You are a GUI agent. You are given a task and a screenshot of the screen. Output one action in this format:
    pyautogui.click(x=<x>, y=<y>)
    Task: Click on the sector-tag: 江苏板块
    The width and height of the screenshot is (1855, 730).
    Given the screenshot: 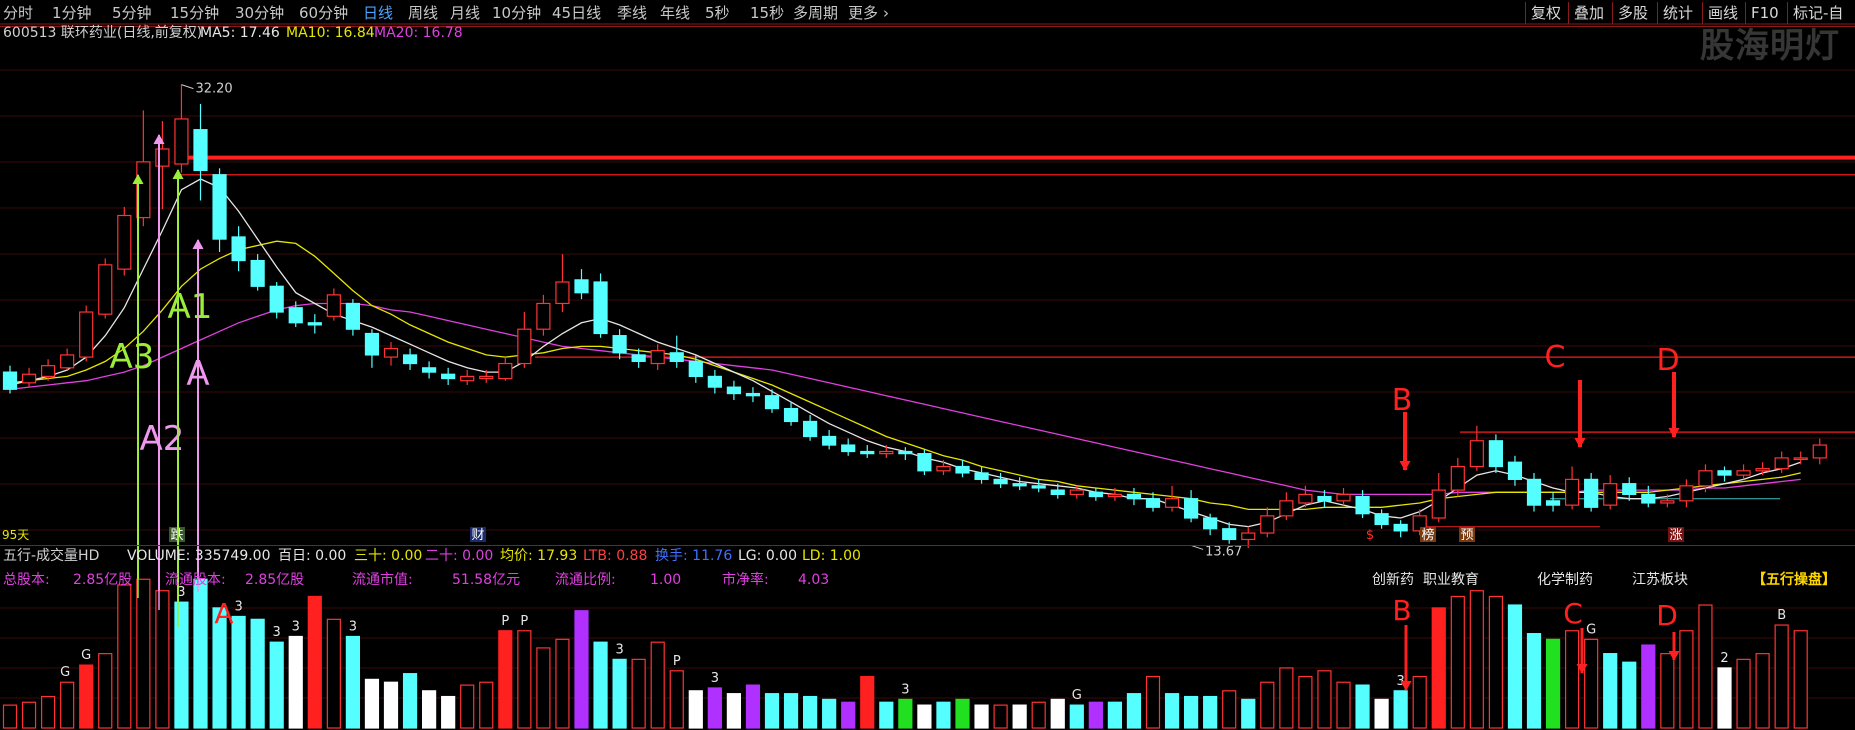 What is the action you would take?
    pyautogui.click(x=1660, y=580)
    